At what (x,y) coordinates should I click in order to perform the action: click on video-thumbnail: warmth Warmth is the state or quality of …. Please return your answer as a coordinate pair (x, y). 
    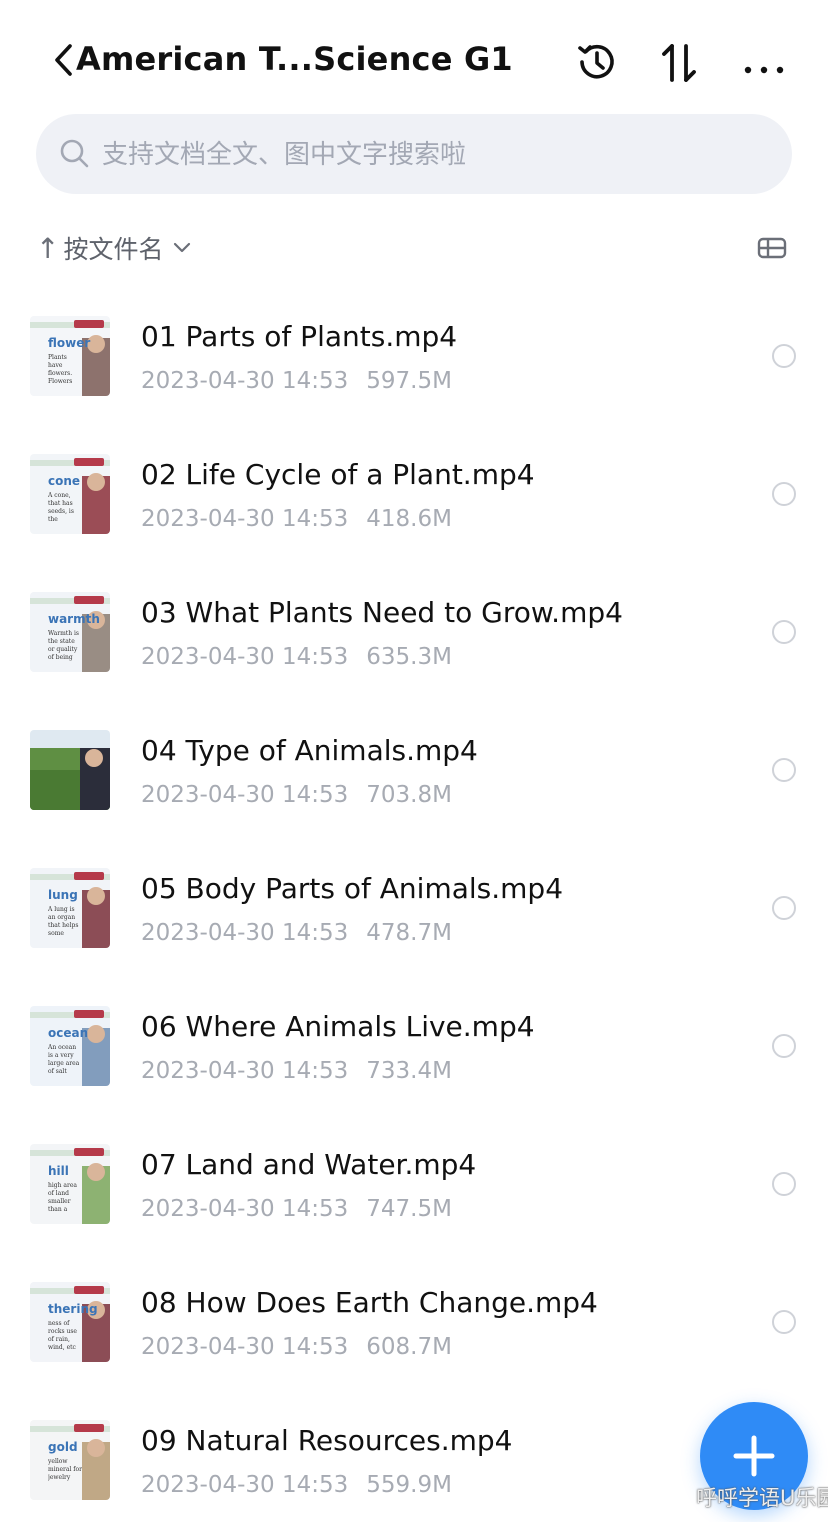
    Looking at the image, I should click on (70, 632).